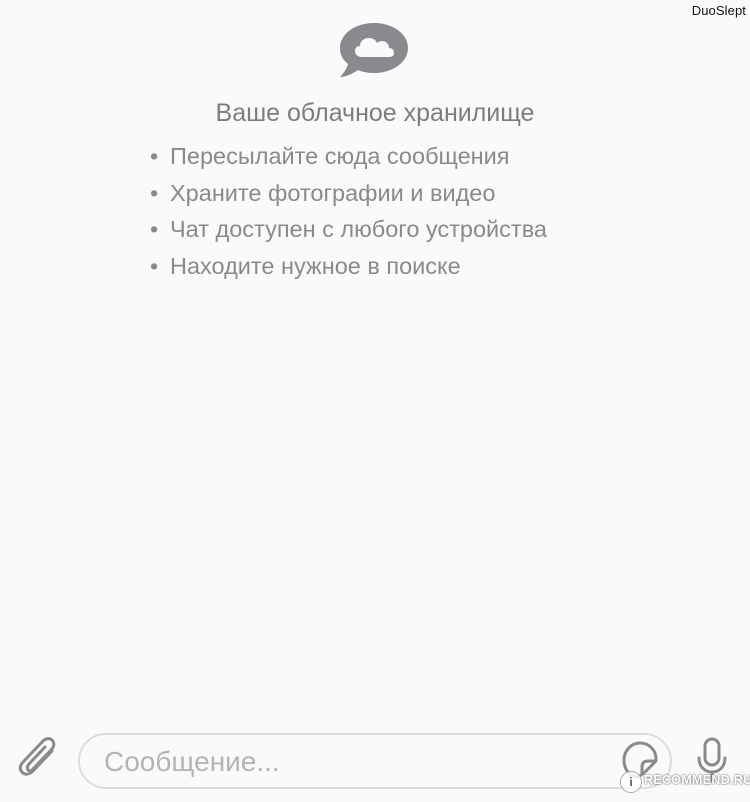 Image resolution: width=750 pixels, height=802 pixels. What do you see at coordinates (358, 229) in the screenshot?
I see `feature-item-text: Чат доступен с любого устройства` at bounding box center [358, 229].